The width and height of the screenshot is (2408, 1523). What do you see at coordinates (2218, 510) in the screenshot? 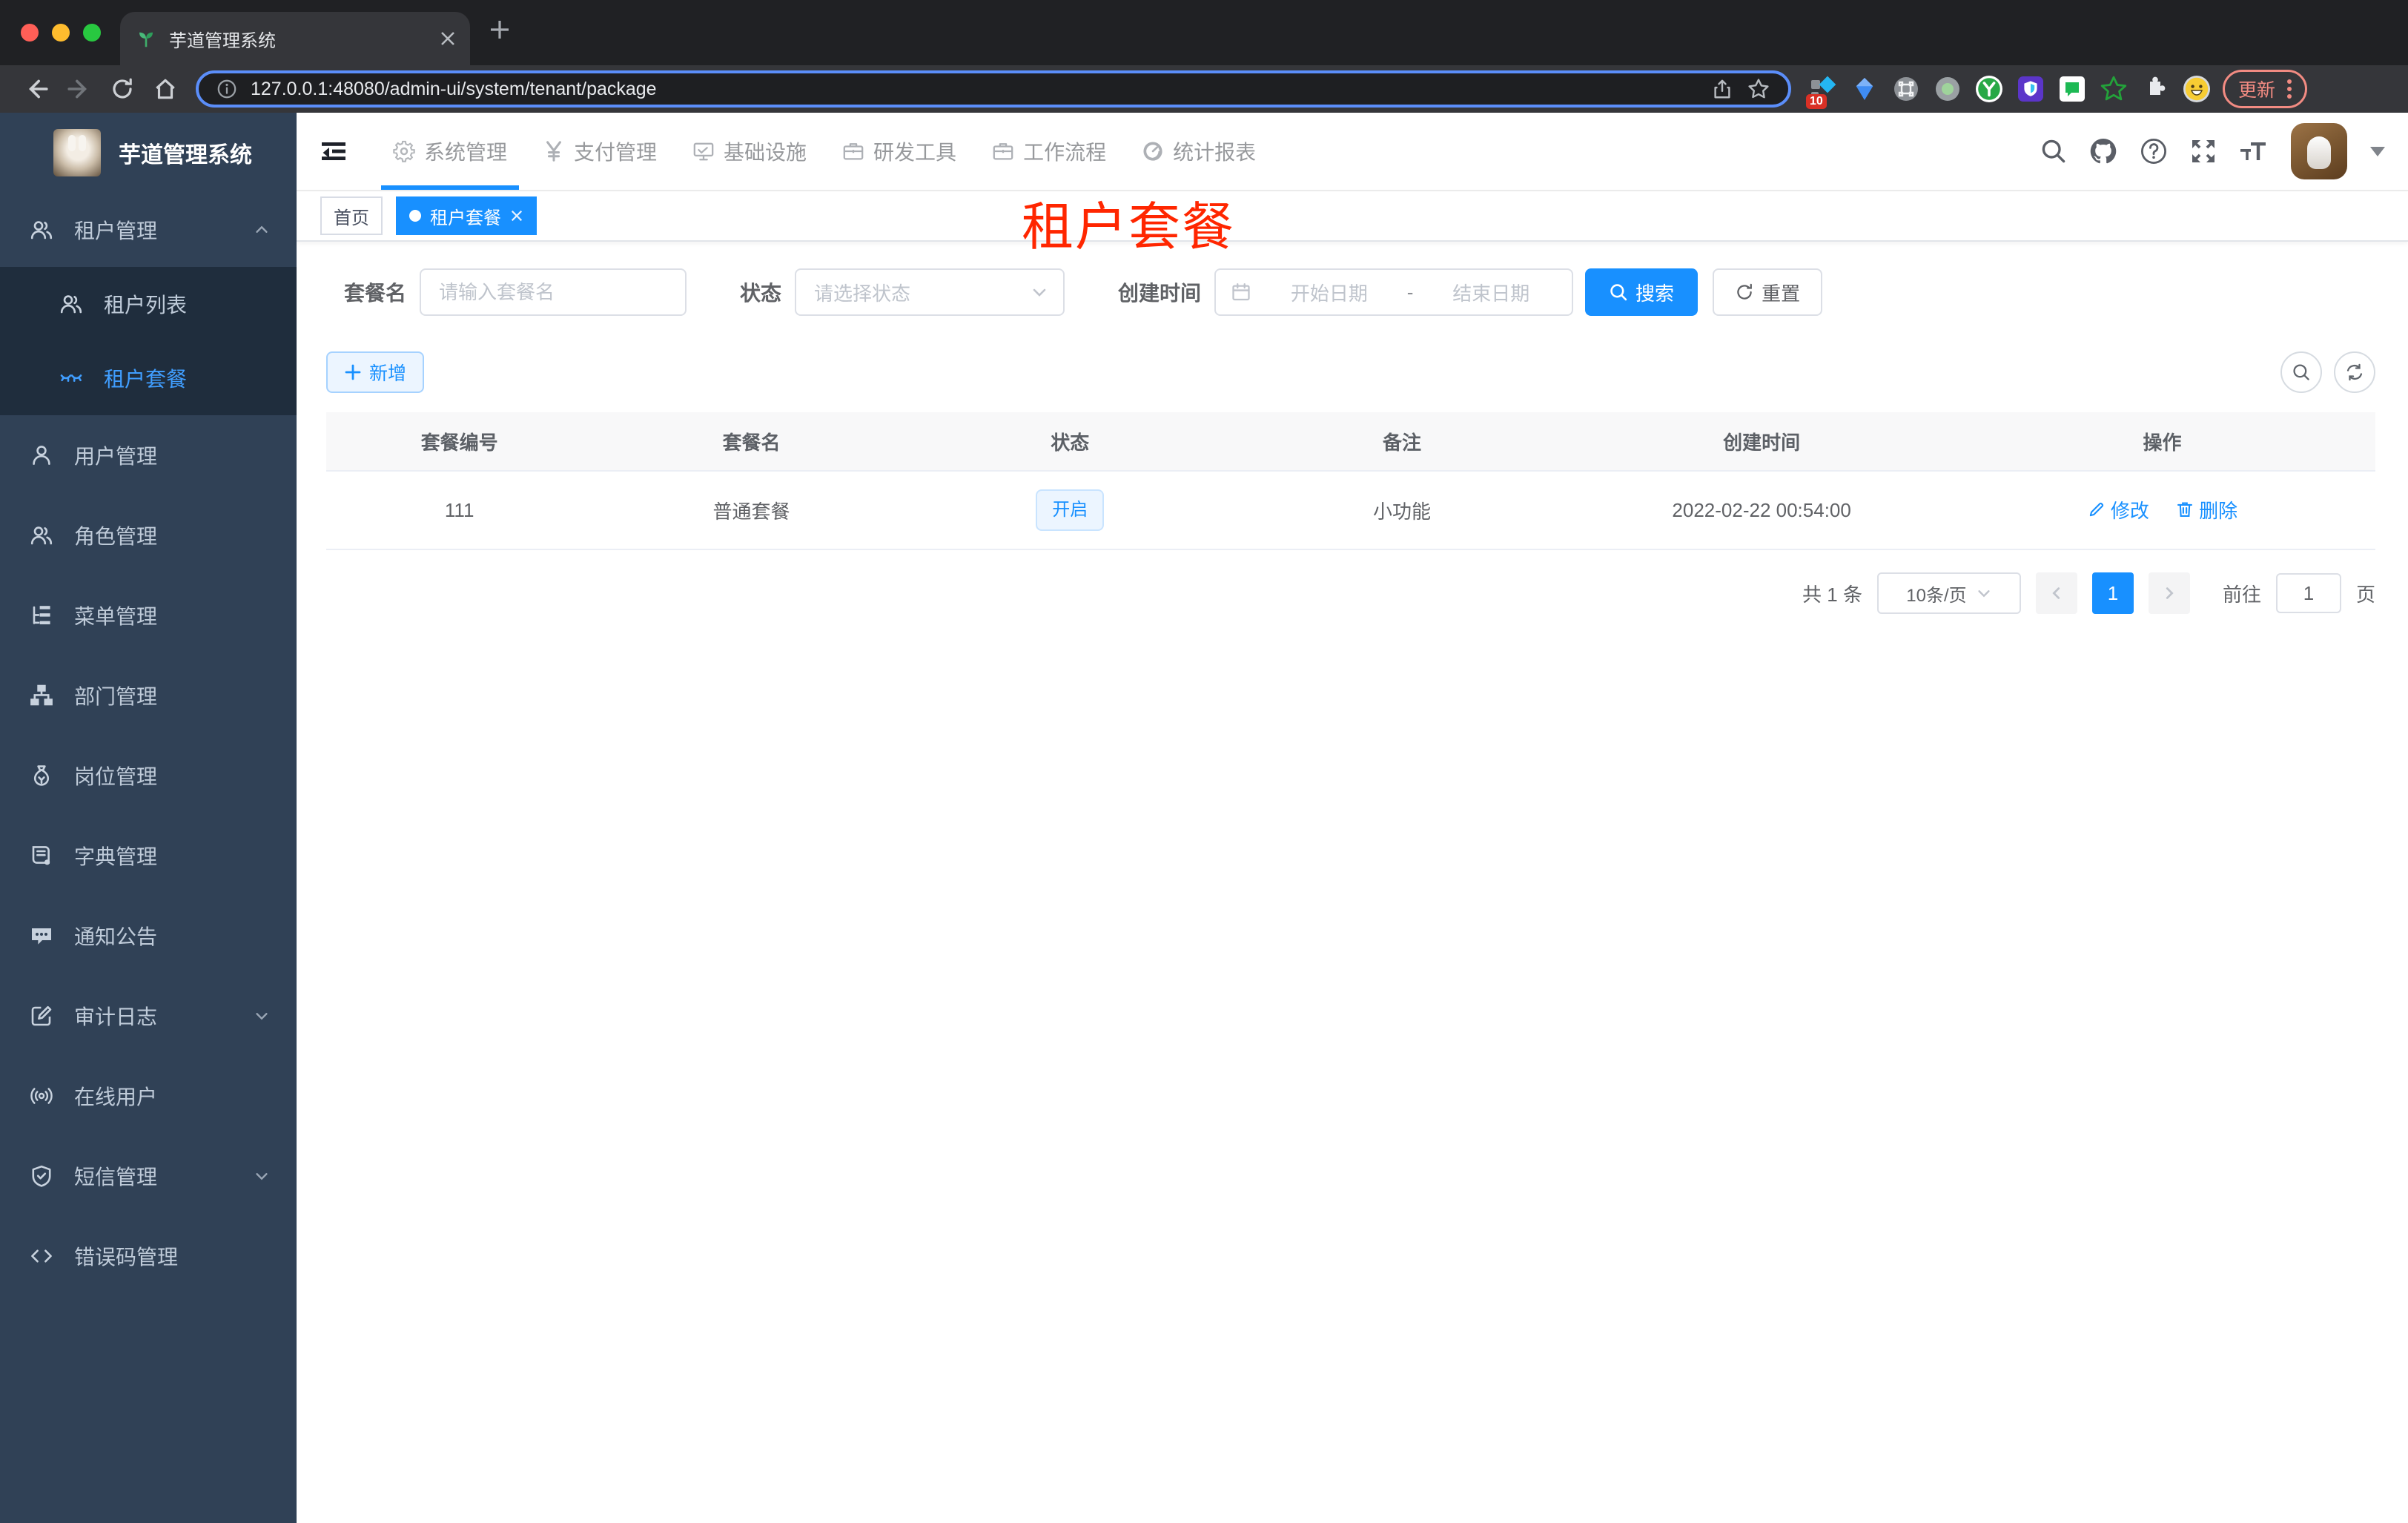
I see `delete-link-label: 删除` at bounding box center [2218, 510].